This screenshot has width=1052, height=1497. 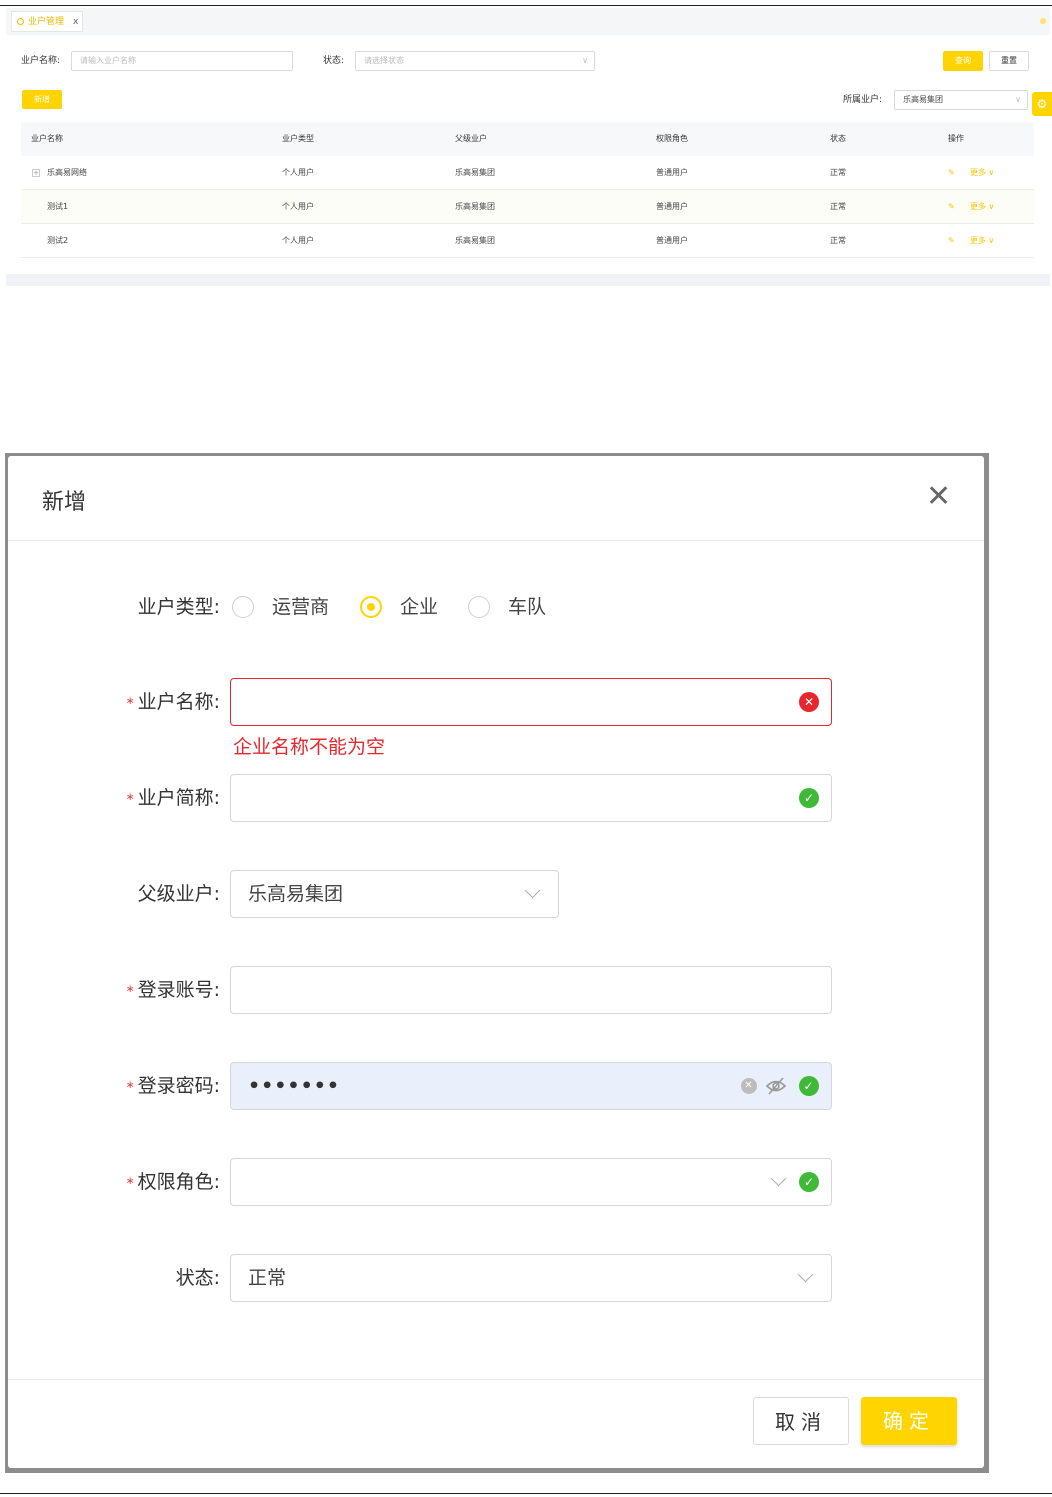 I want to click on add-button: 新增, so click(x=42, y=99).